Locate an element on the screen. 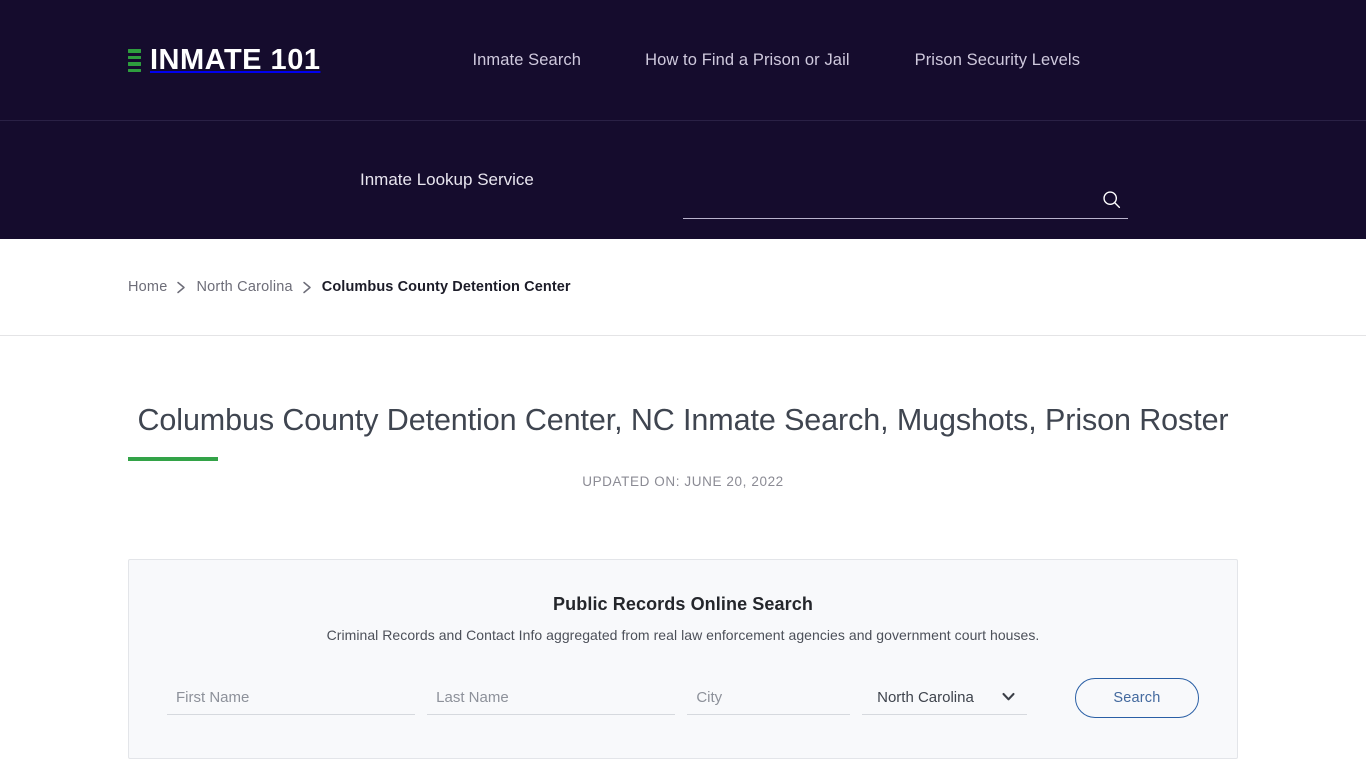 This screenshot has width=1366, height=768. public-records-search-form: North Carolina Search is located at coordinates (683, 697).